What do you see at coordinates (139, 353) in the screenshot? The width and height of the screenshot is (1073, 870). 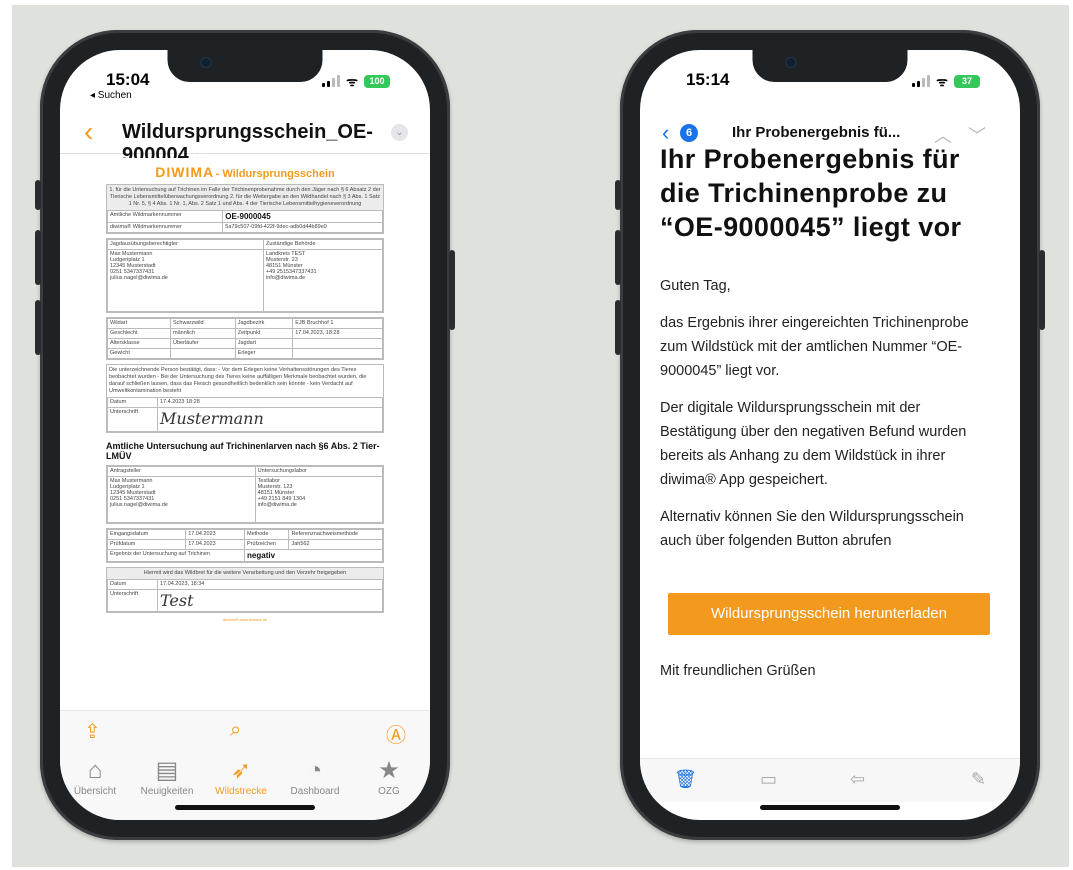 I see `cell: Gewicht` at bounding box center [139, 353].